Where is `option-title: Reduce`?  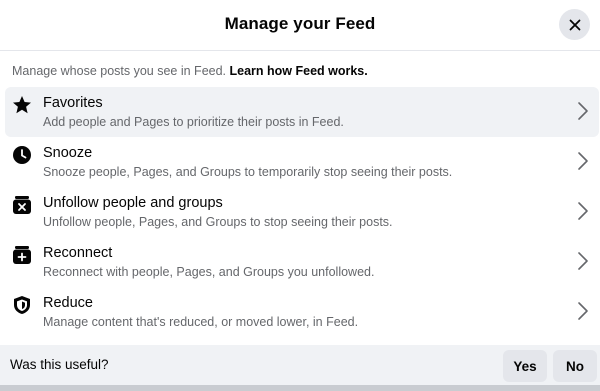 option-title: Reduce is located at coordinates (68, 303).